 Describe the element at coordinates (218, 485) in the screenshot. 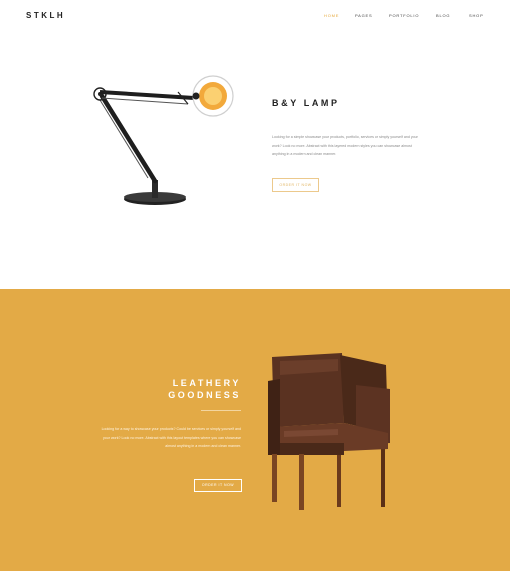

I see `leather-order-button: Order it now` at that location.